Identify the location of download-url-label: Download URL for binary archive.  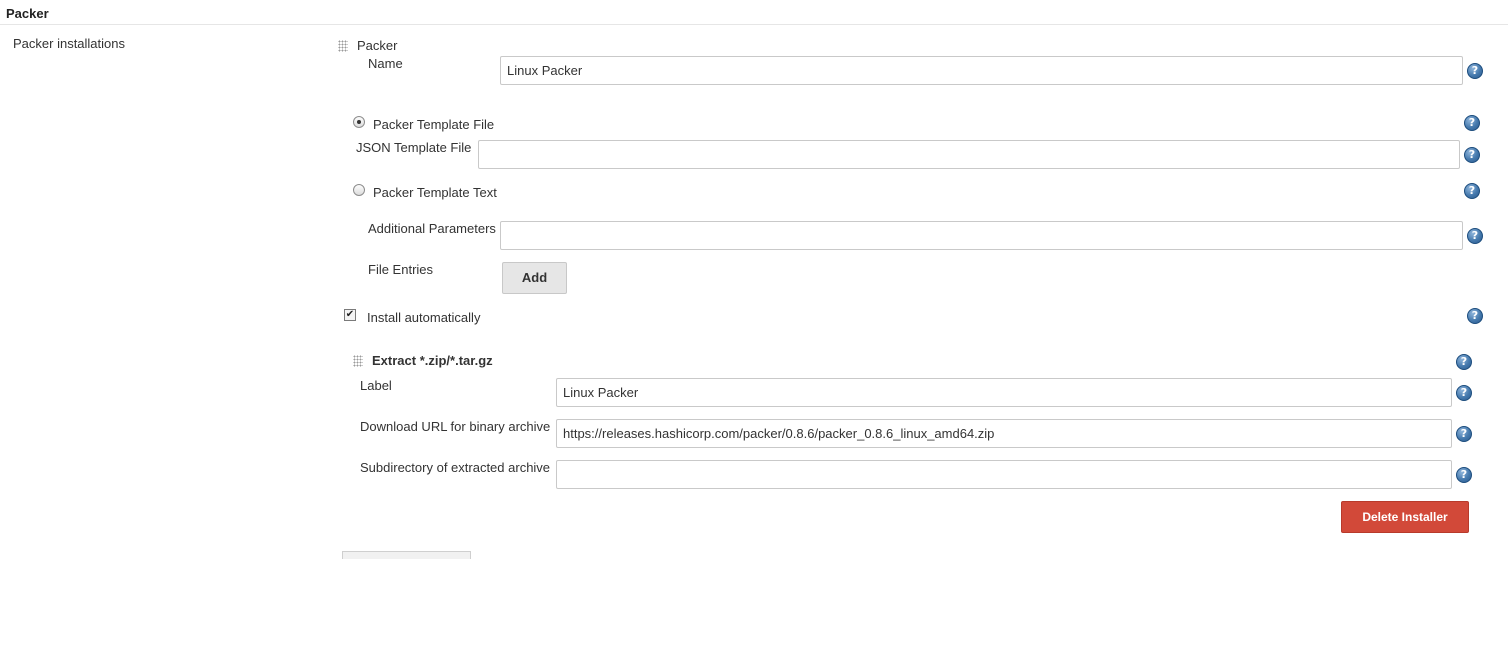
(455, 426).